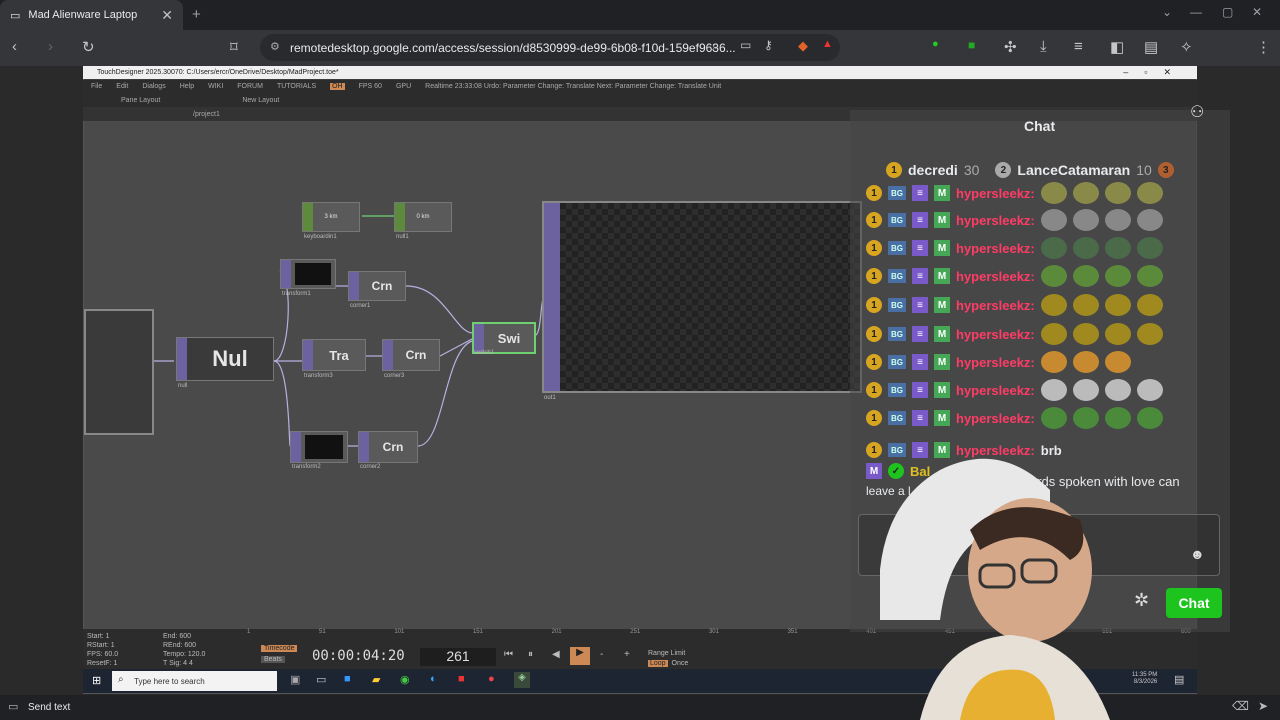 The width and height of the screenshot is (1280, 720). Describe the element at coordinates (461, 679) in the screenshot. I see `red-app-icon: ■` at that location.